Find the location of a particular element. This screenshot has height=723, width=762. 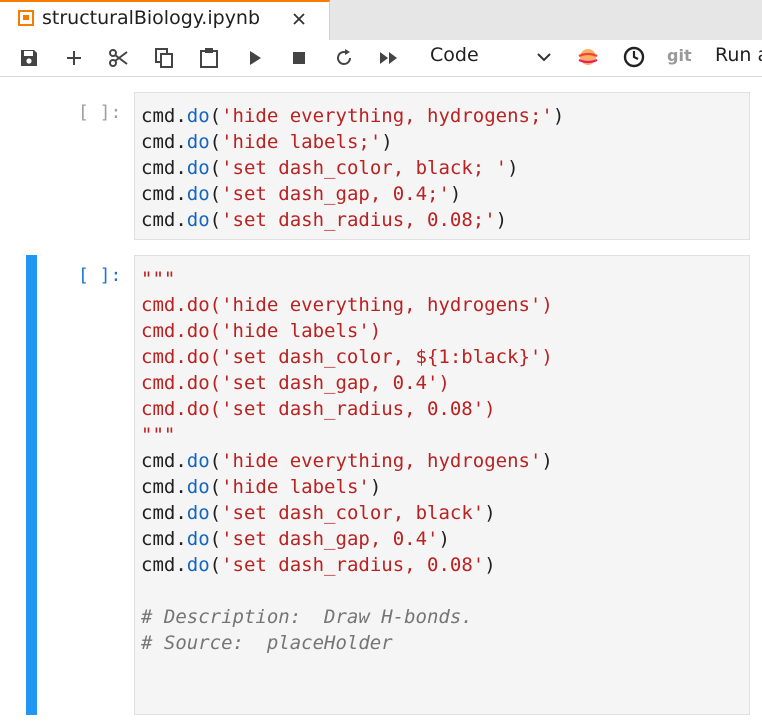

save-icon is located at coordinates (29, 58).